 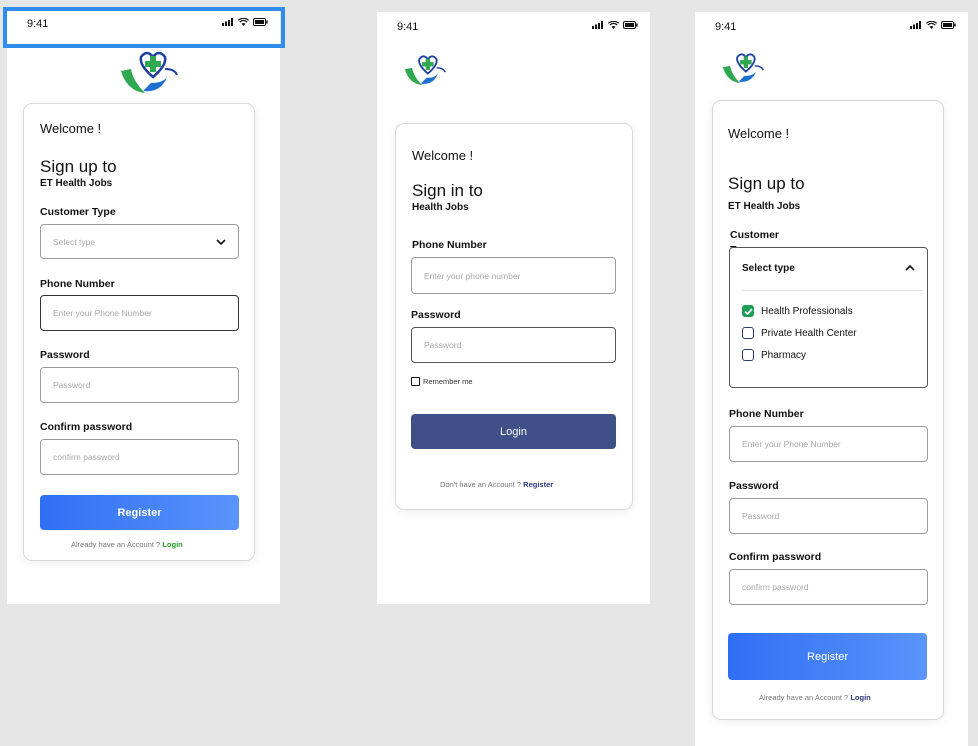 I want to click on phone-placeholder: Enter your phone number, so click(x=472, y=275).